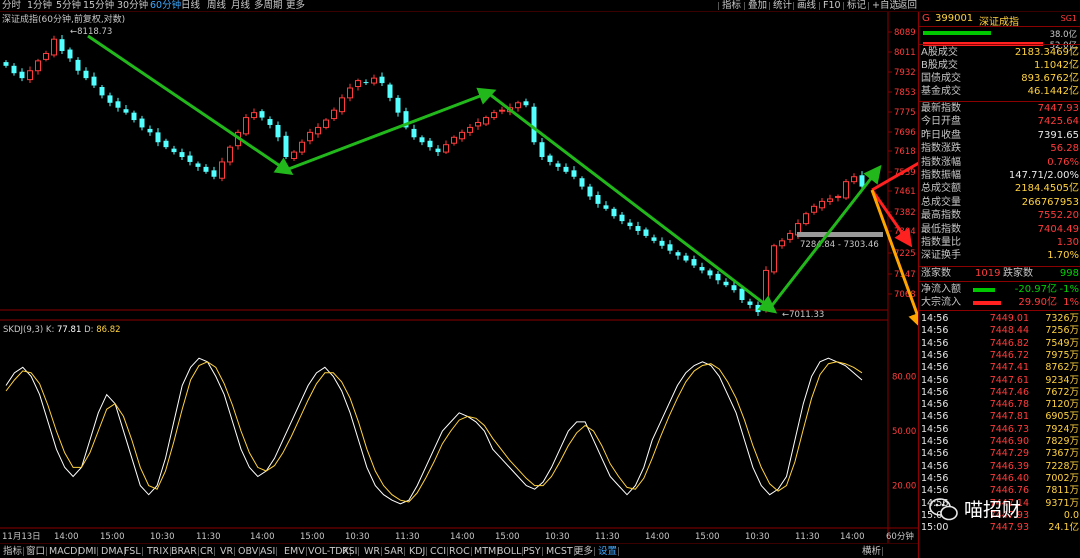 This screenshot has width=1080, height=558. Describe the element at coordinates (999, 454) in the screenshot. I see `tick-row: 14:56 7447.29 7367万` at that location.